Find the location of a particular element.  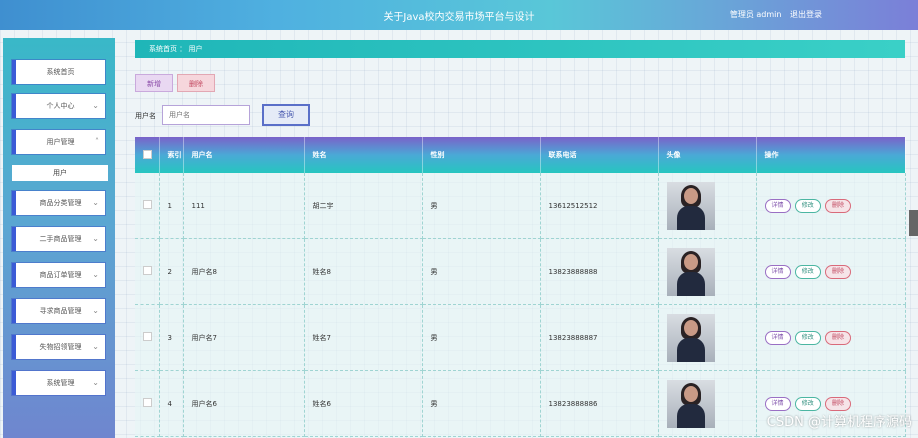

add-button: 新增 is located at coordinates (154, 83).